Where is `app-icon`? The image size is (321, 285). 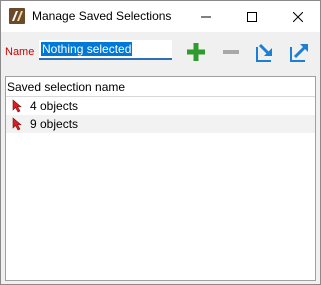 app-icon is located at coordinates (17, 16).